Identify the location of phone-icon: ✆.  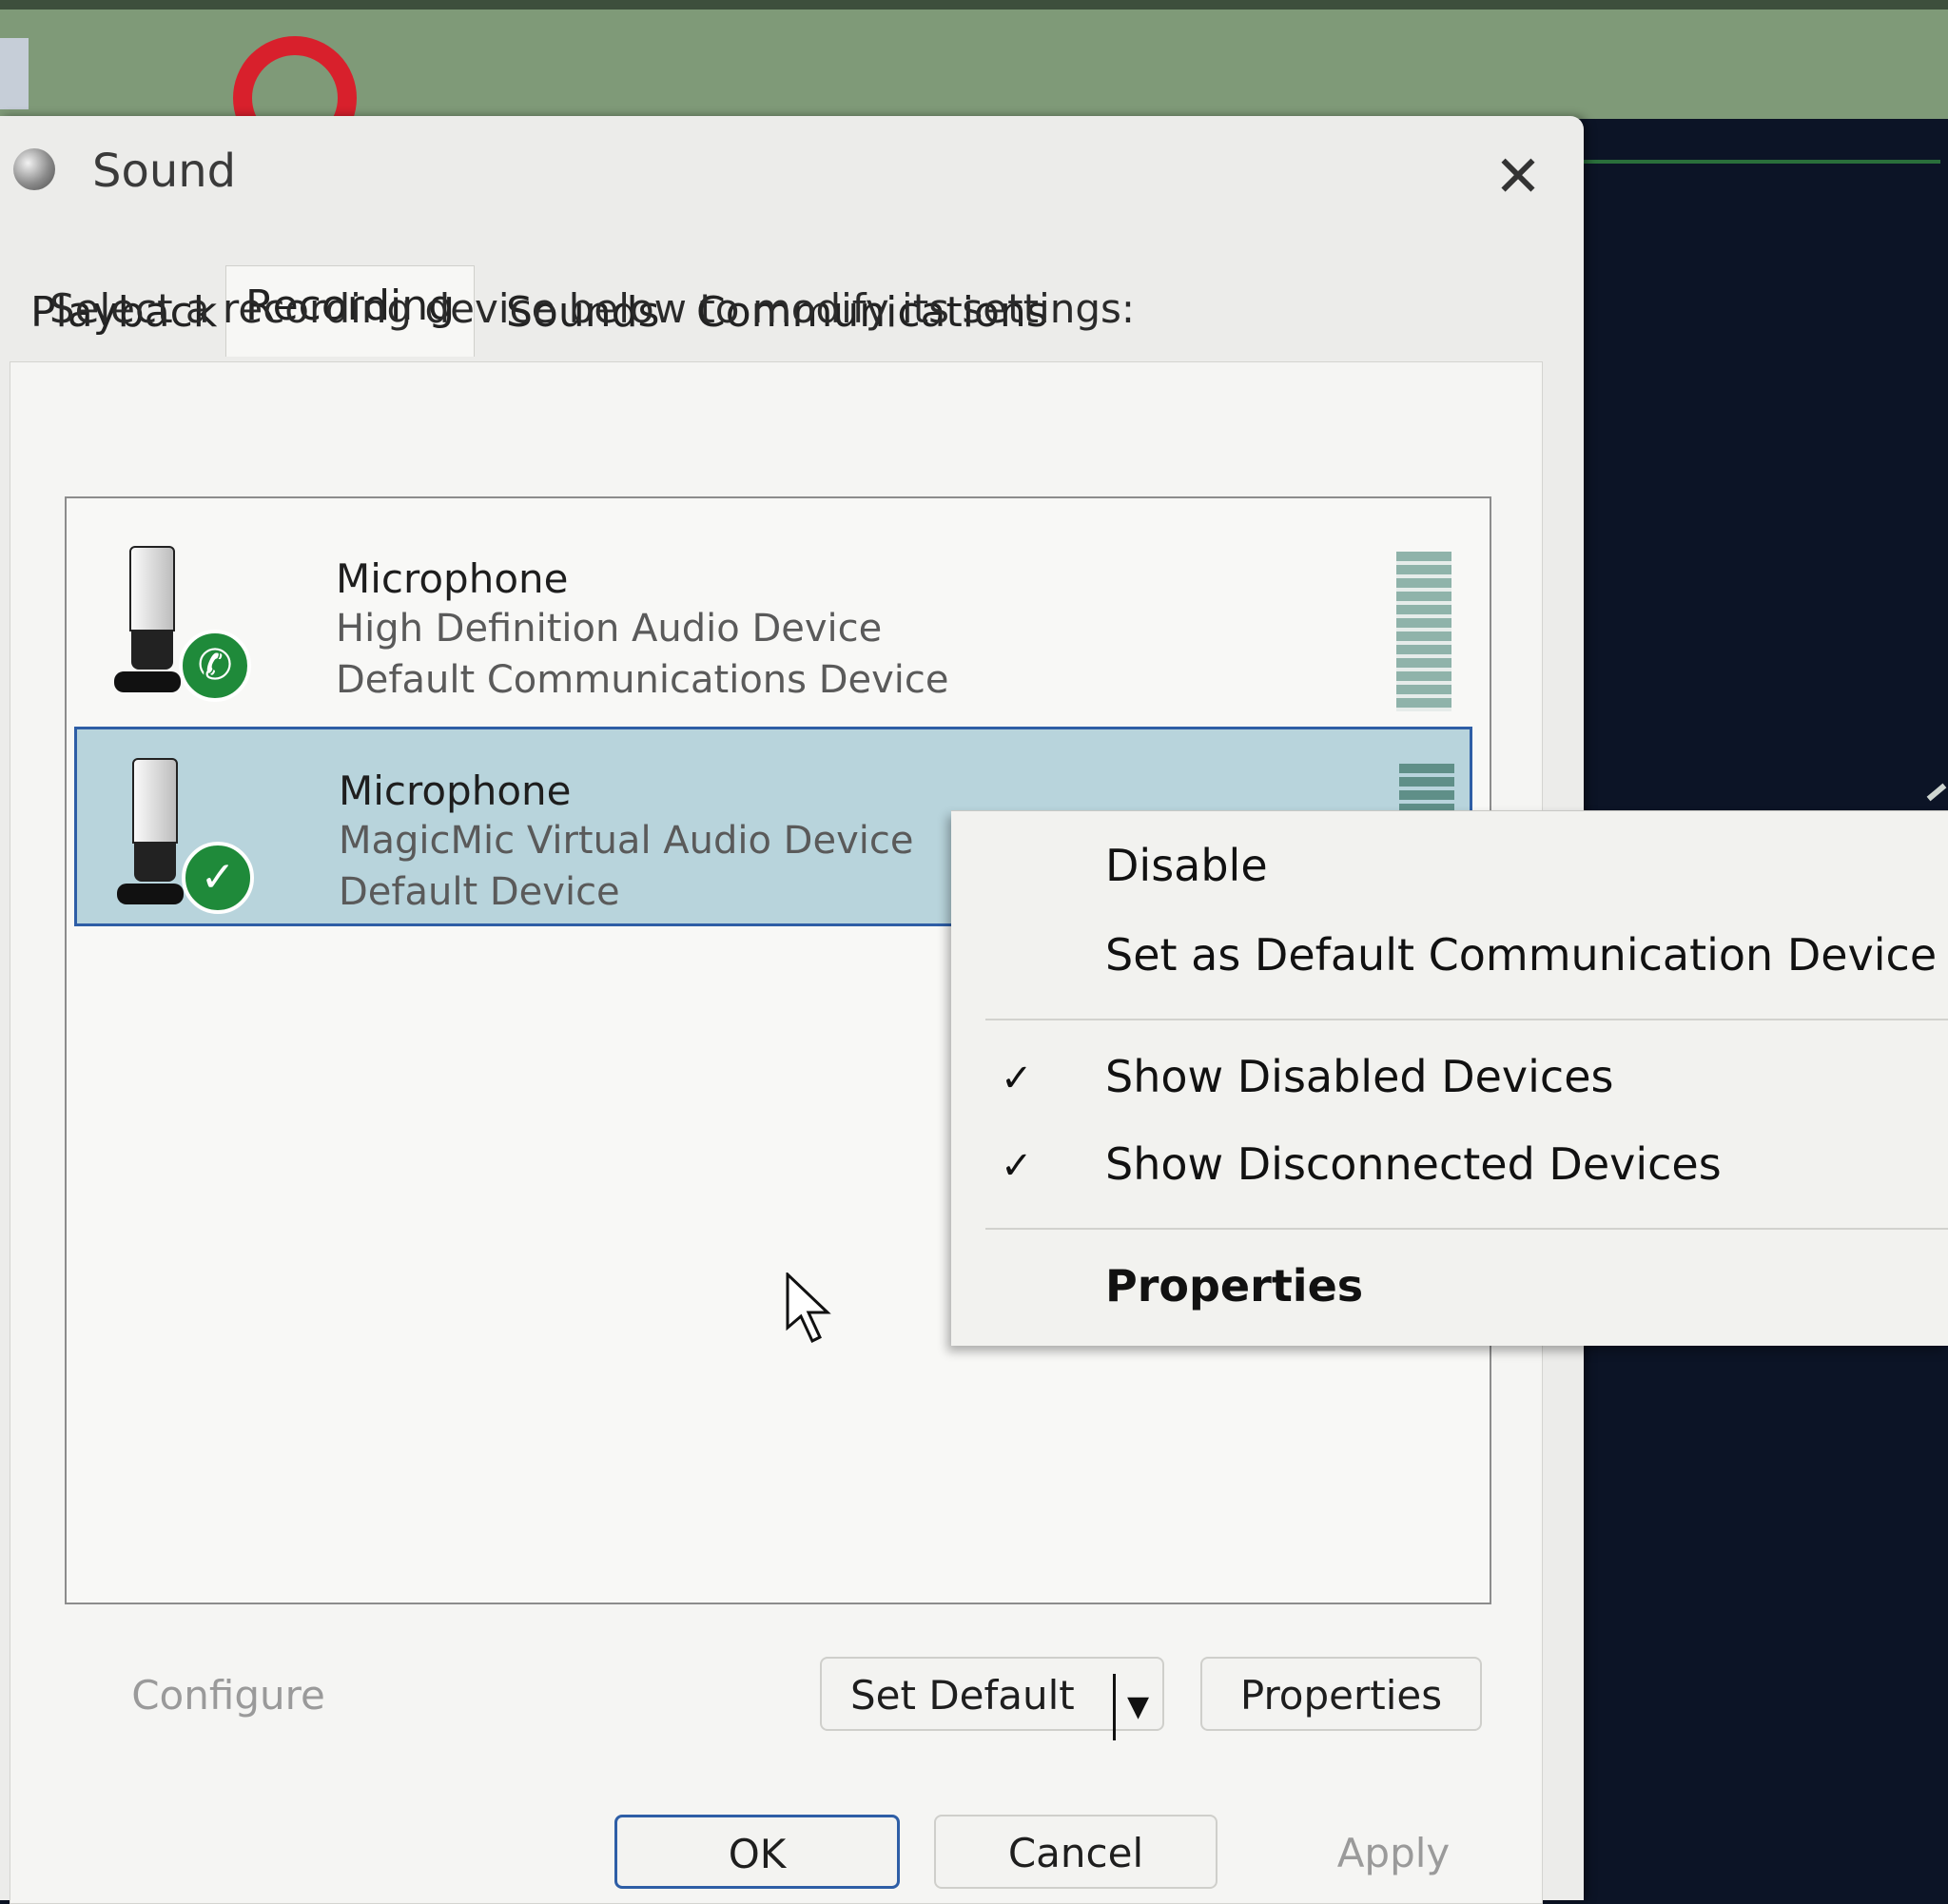
(215, 666).